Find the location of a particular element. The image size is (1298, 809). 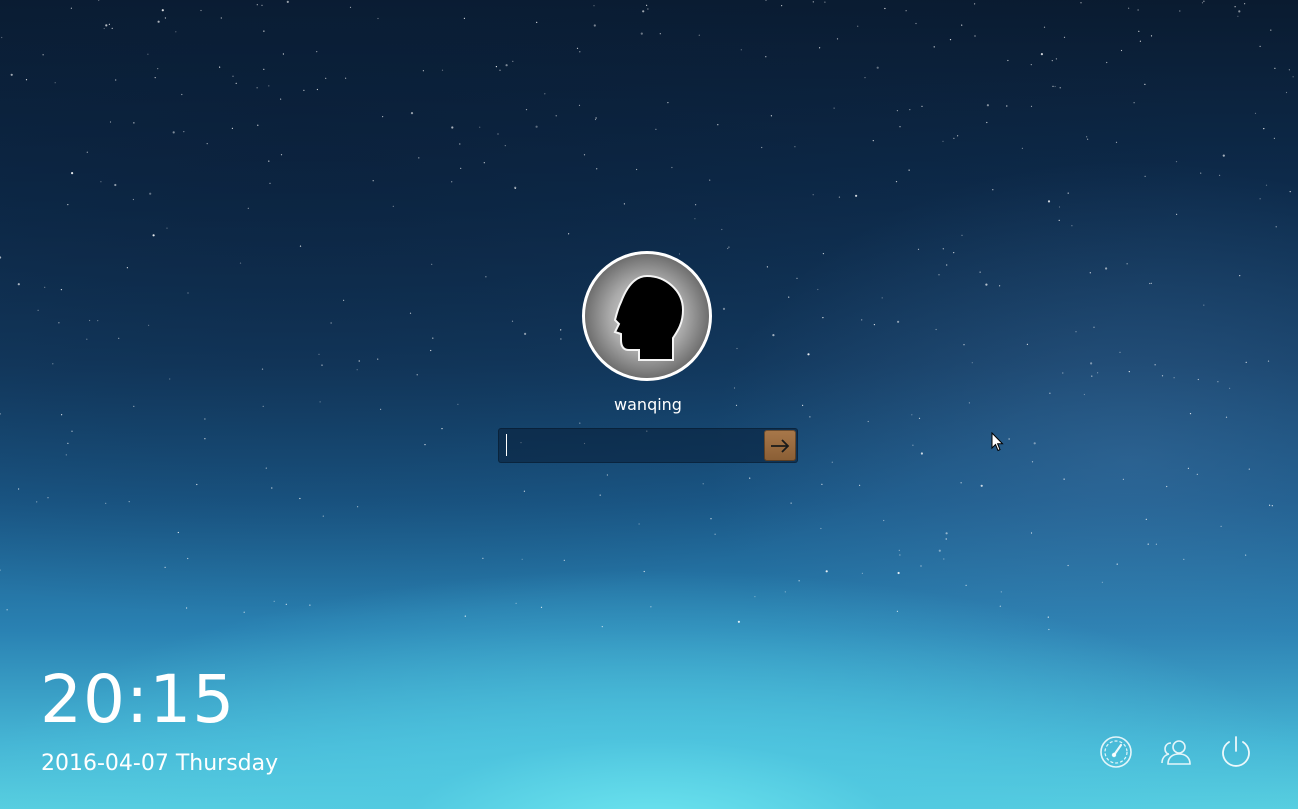

users-icon is located at coordinates (1176, 752).